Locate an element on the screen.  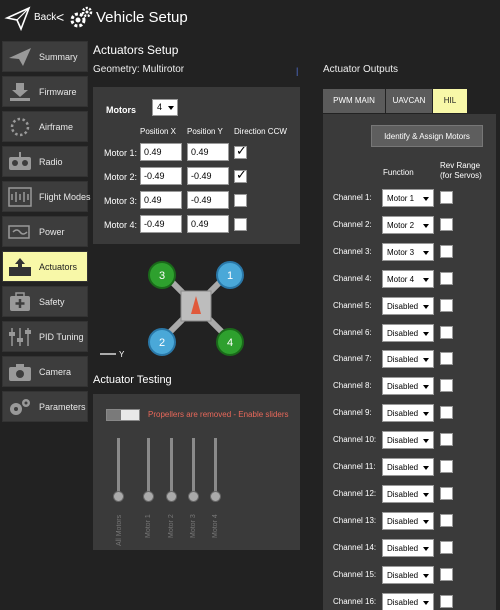
sidebar-item-camera: Camera is located at coordinates (45, 371).